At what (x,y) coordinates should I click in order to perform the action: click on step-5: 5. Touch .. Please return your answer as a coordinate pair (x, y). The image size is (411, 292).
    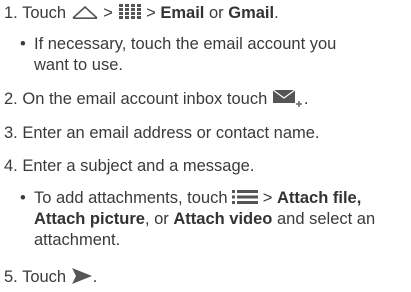
    Looking at the image, I should click on (50, 277).